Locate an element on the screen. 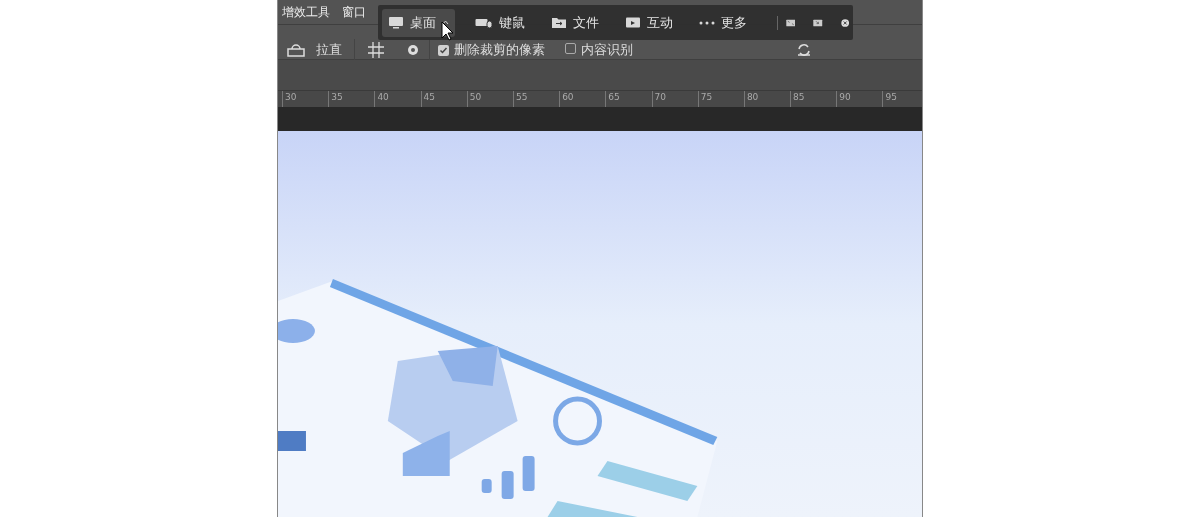 This screenshot has height=517, width=1200. ruler-label: 55 is located at coordinates (521, 97).